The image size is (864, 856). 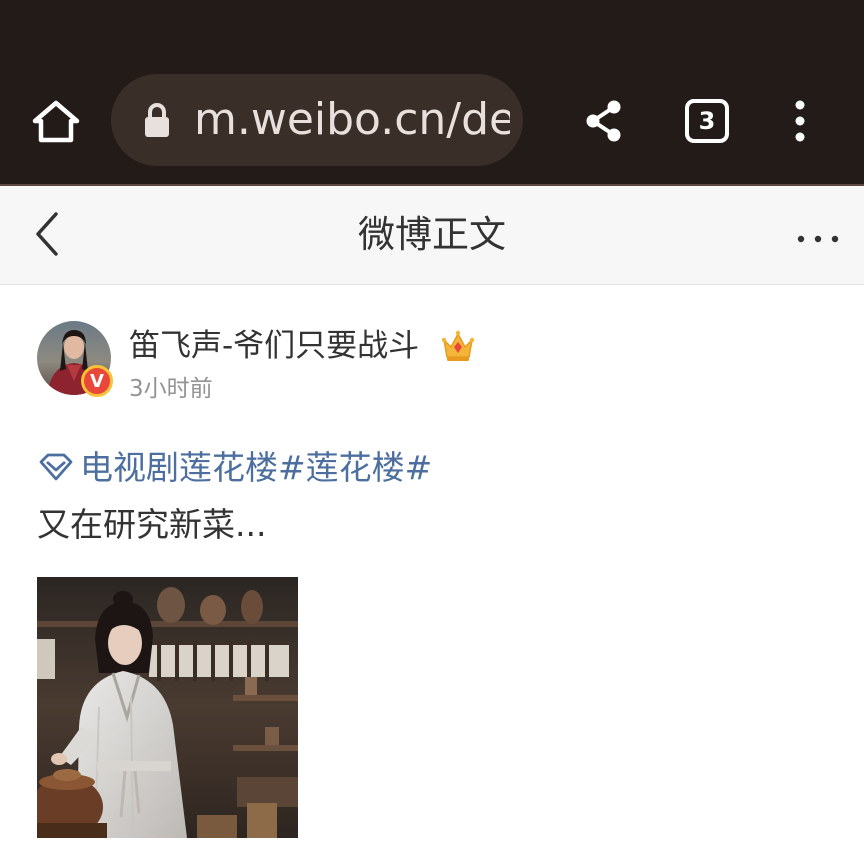 I want to click on tab-count: 3, so click(x=707, y=121).